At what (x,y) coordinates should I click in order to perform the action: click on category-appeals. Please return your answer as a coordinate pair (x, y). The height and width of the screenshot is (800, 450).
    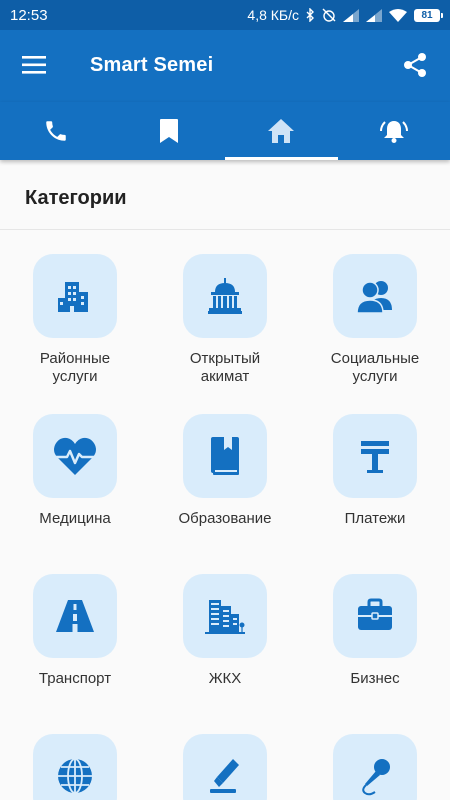
    Looking at the image, I should click on (225, 767).